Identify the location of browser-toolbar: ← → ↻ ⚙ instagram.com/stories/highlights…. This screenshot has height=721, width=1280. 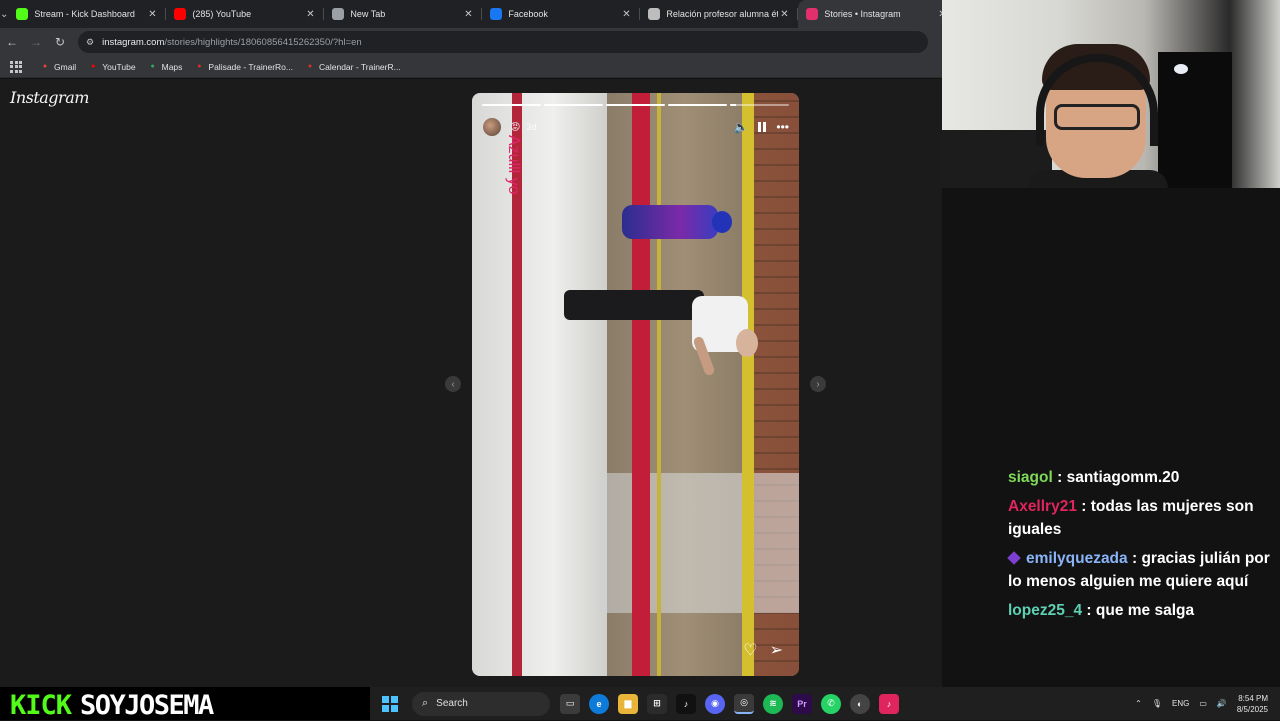
(471, 42).